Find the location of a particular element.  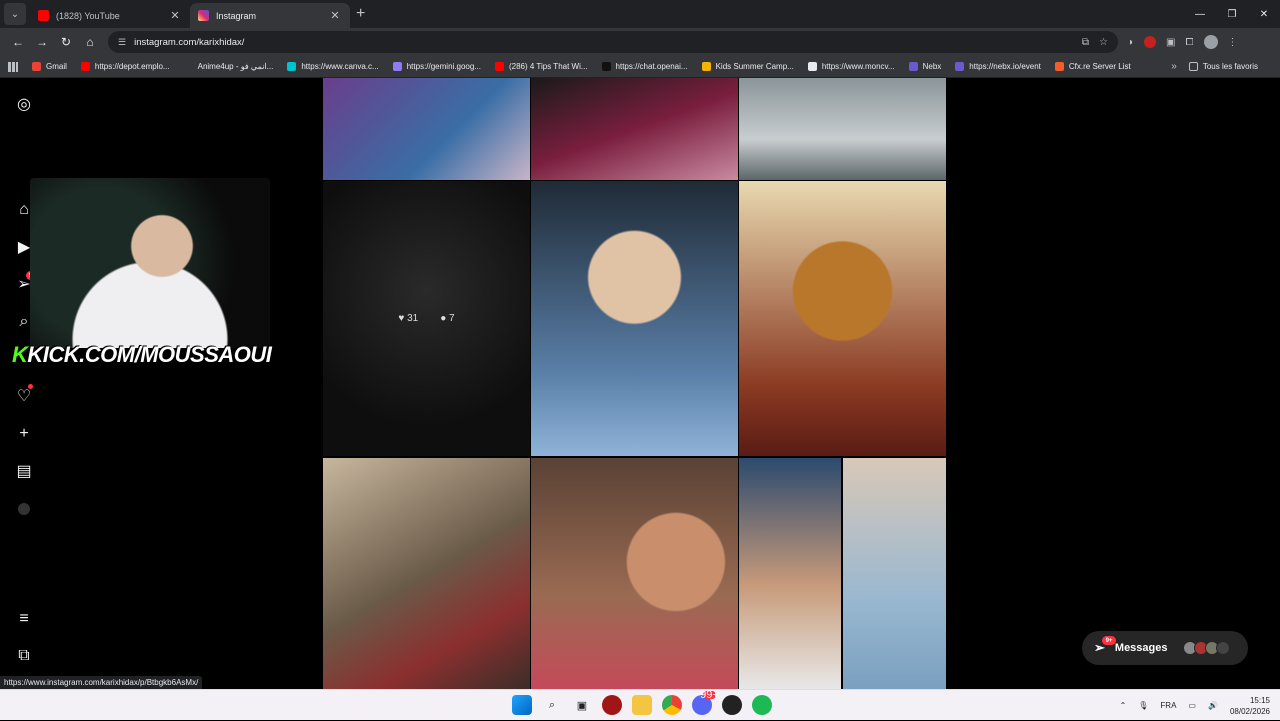

create-plus-icon: + is located at coordinates (24, 434).